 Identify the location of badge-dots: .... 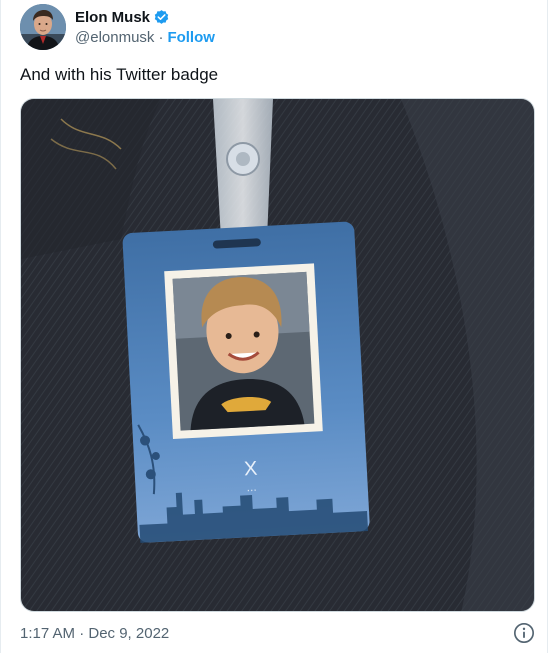
(251, 487).